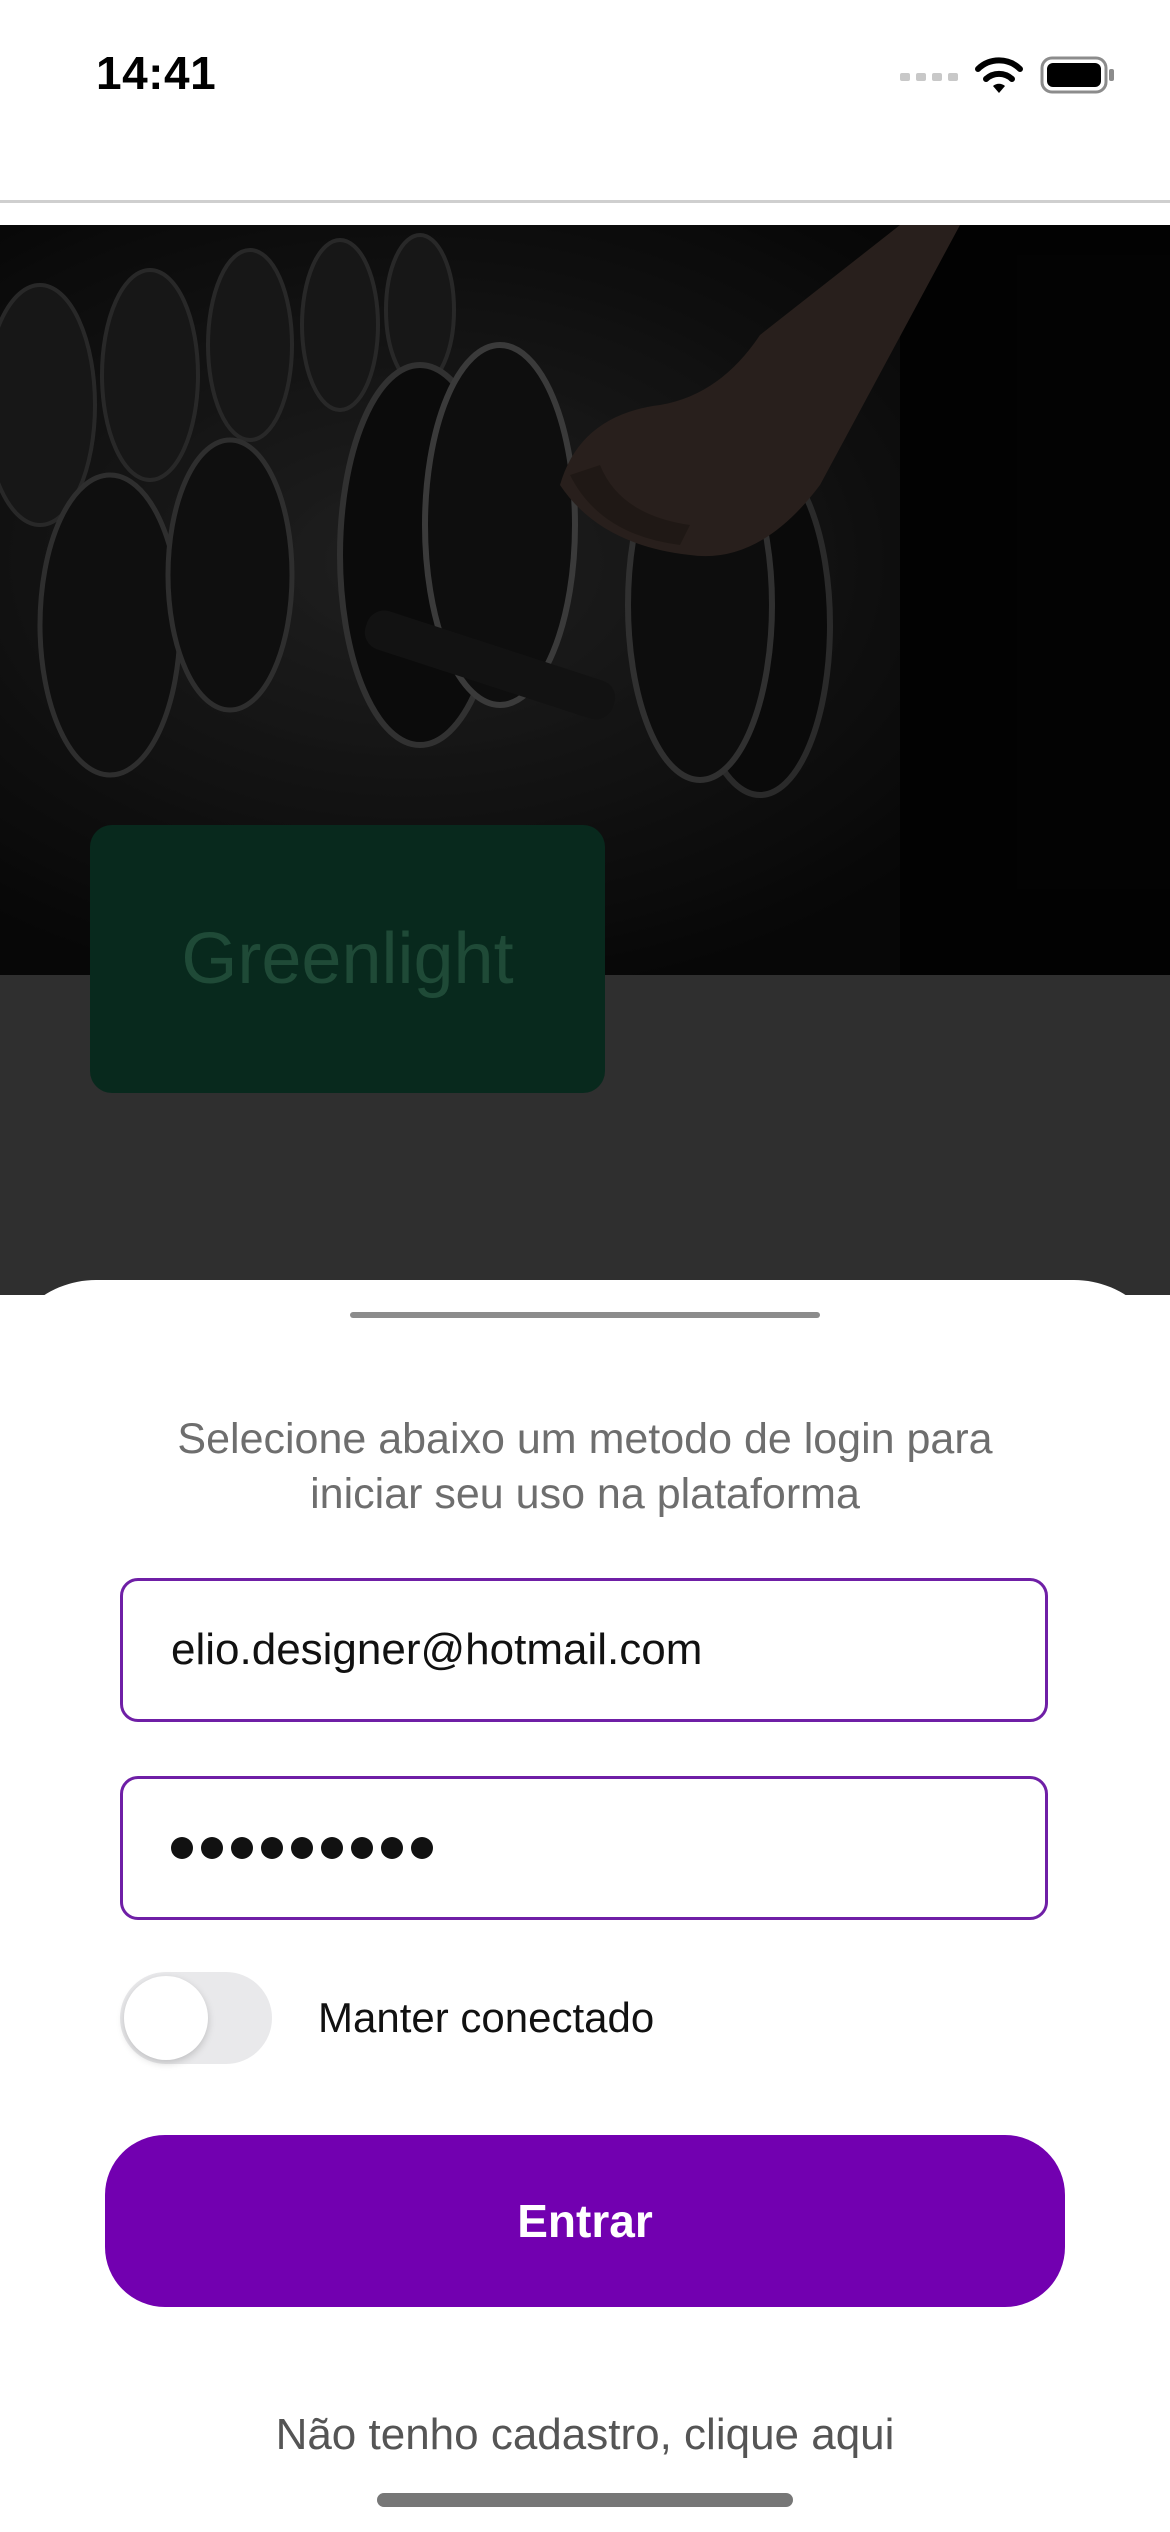 The width and height of the screenshot is (1170, 2532). What do you see at coordinates (1077, 75) in the screenshot?
I see `battery-icon` at bounding box center [1077, 75].